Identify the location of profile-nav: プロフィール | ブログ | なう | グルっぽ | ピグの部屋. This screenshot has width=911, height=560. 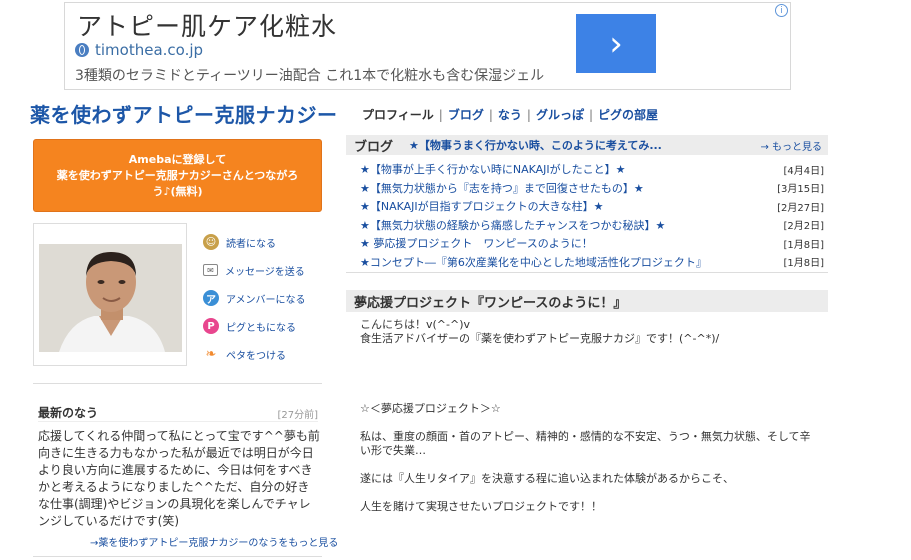
(510, 114).